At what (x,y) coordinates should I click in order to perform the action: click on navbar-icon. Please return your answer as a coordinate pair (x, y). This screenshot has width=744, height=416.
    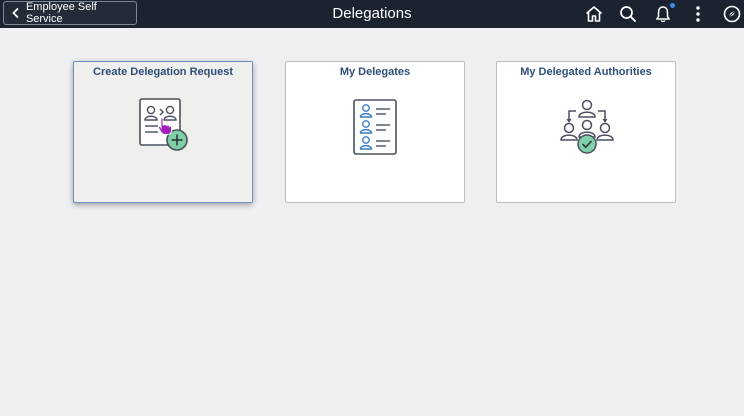
    Looking at the image, I should click on (732, 14).